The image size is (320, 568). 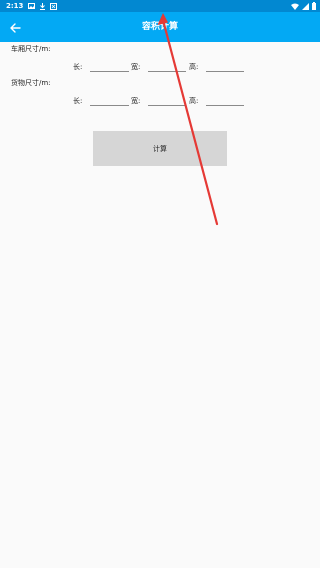 What do you see at coordinates (194, 67) in the screenshot?
I see `container-height-label: 高:` at bounding box center [194, 67].